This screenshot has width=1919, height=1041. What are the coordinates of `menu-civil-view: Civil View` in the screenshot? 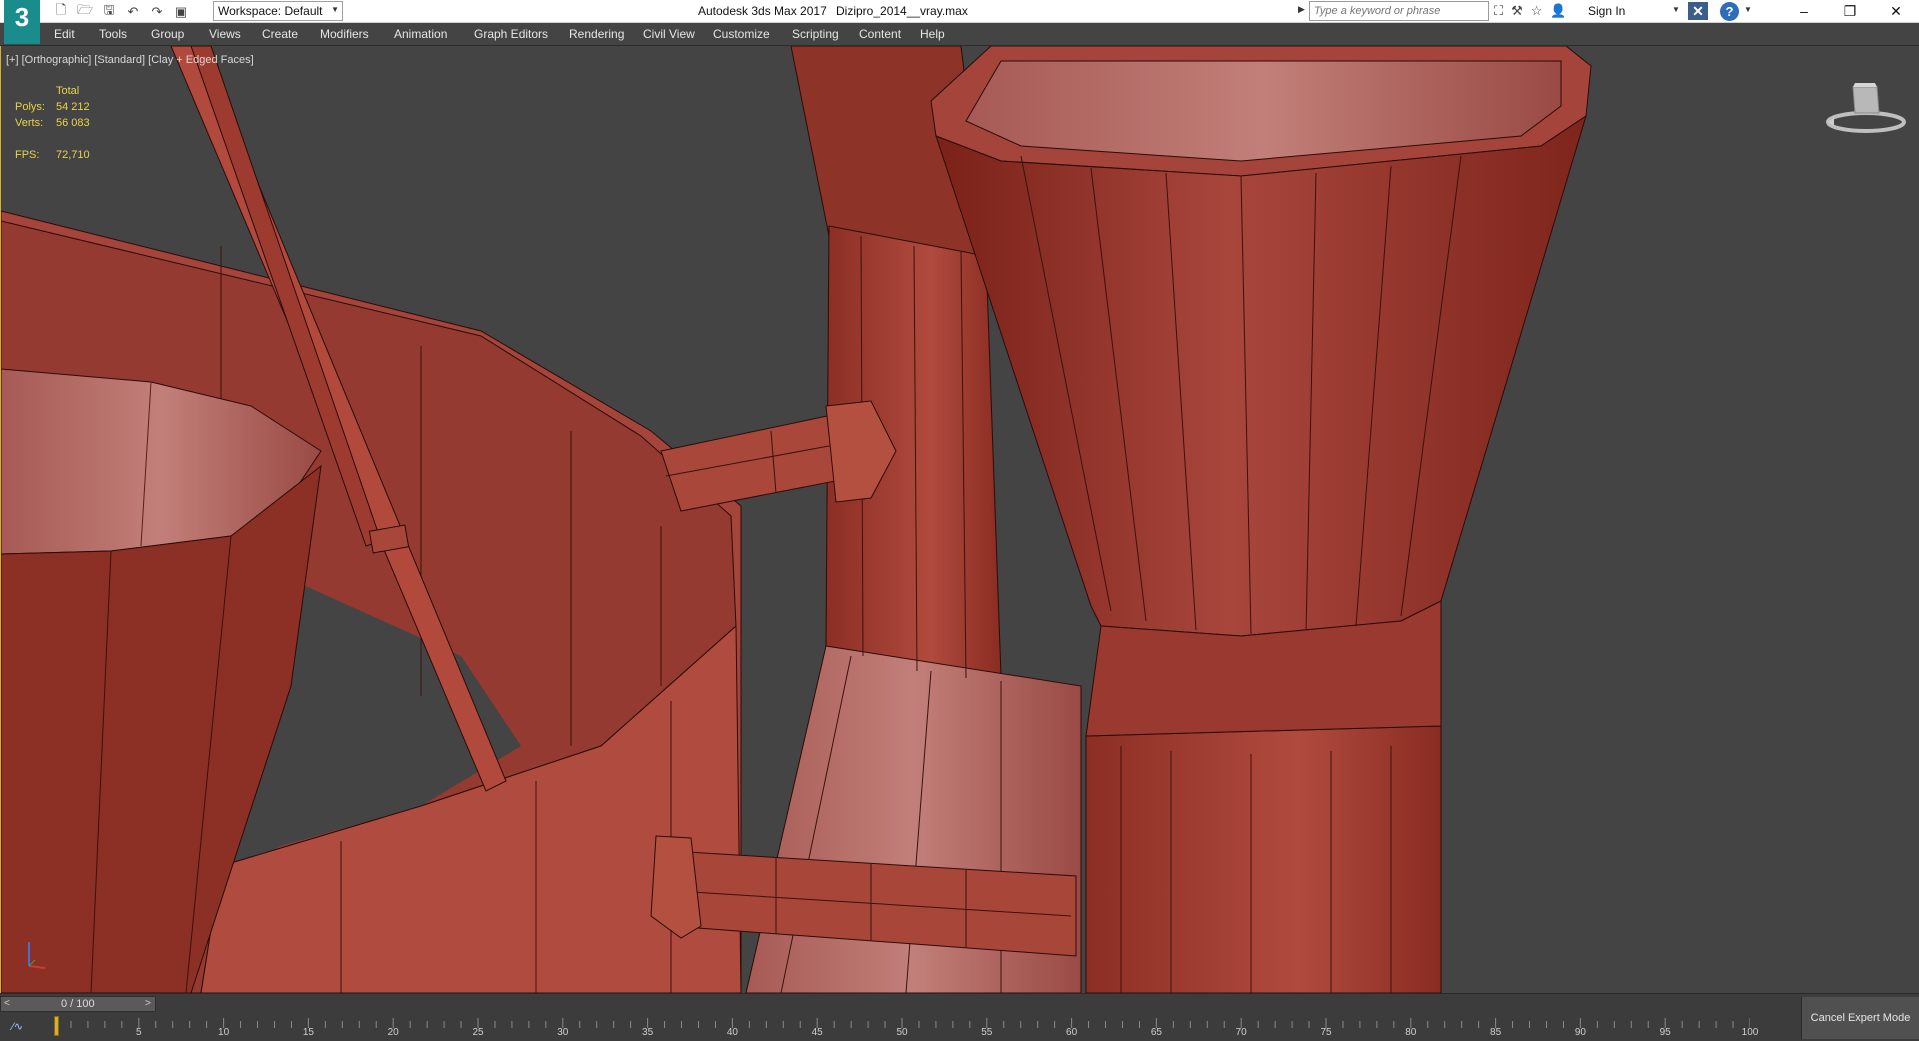 It's located at (669, 34).